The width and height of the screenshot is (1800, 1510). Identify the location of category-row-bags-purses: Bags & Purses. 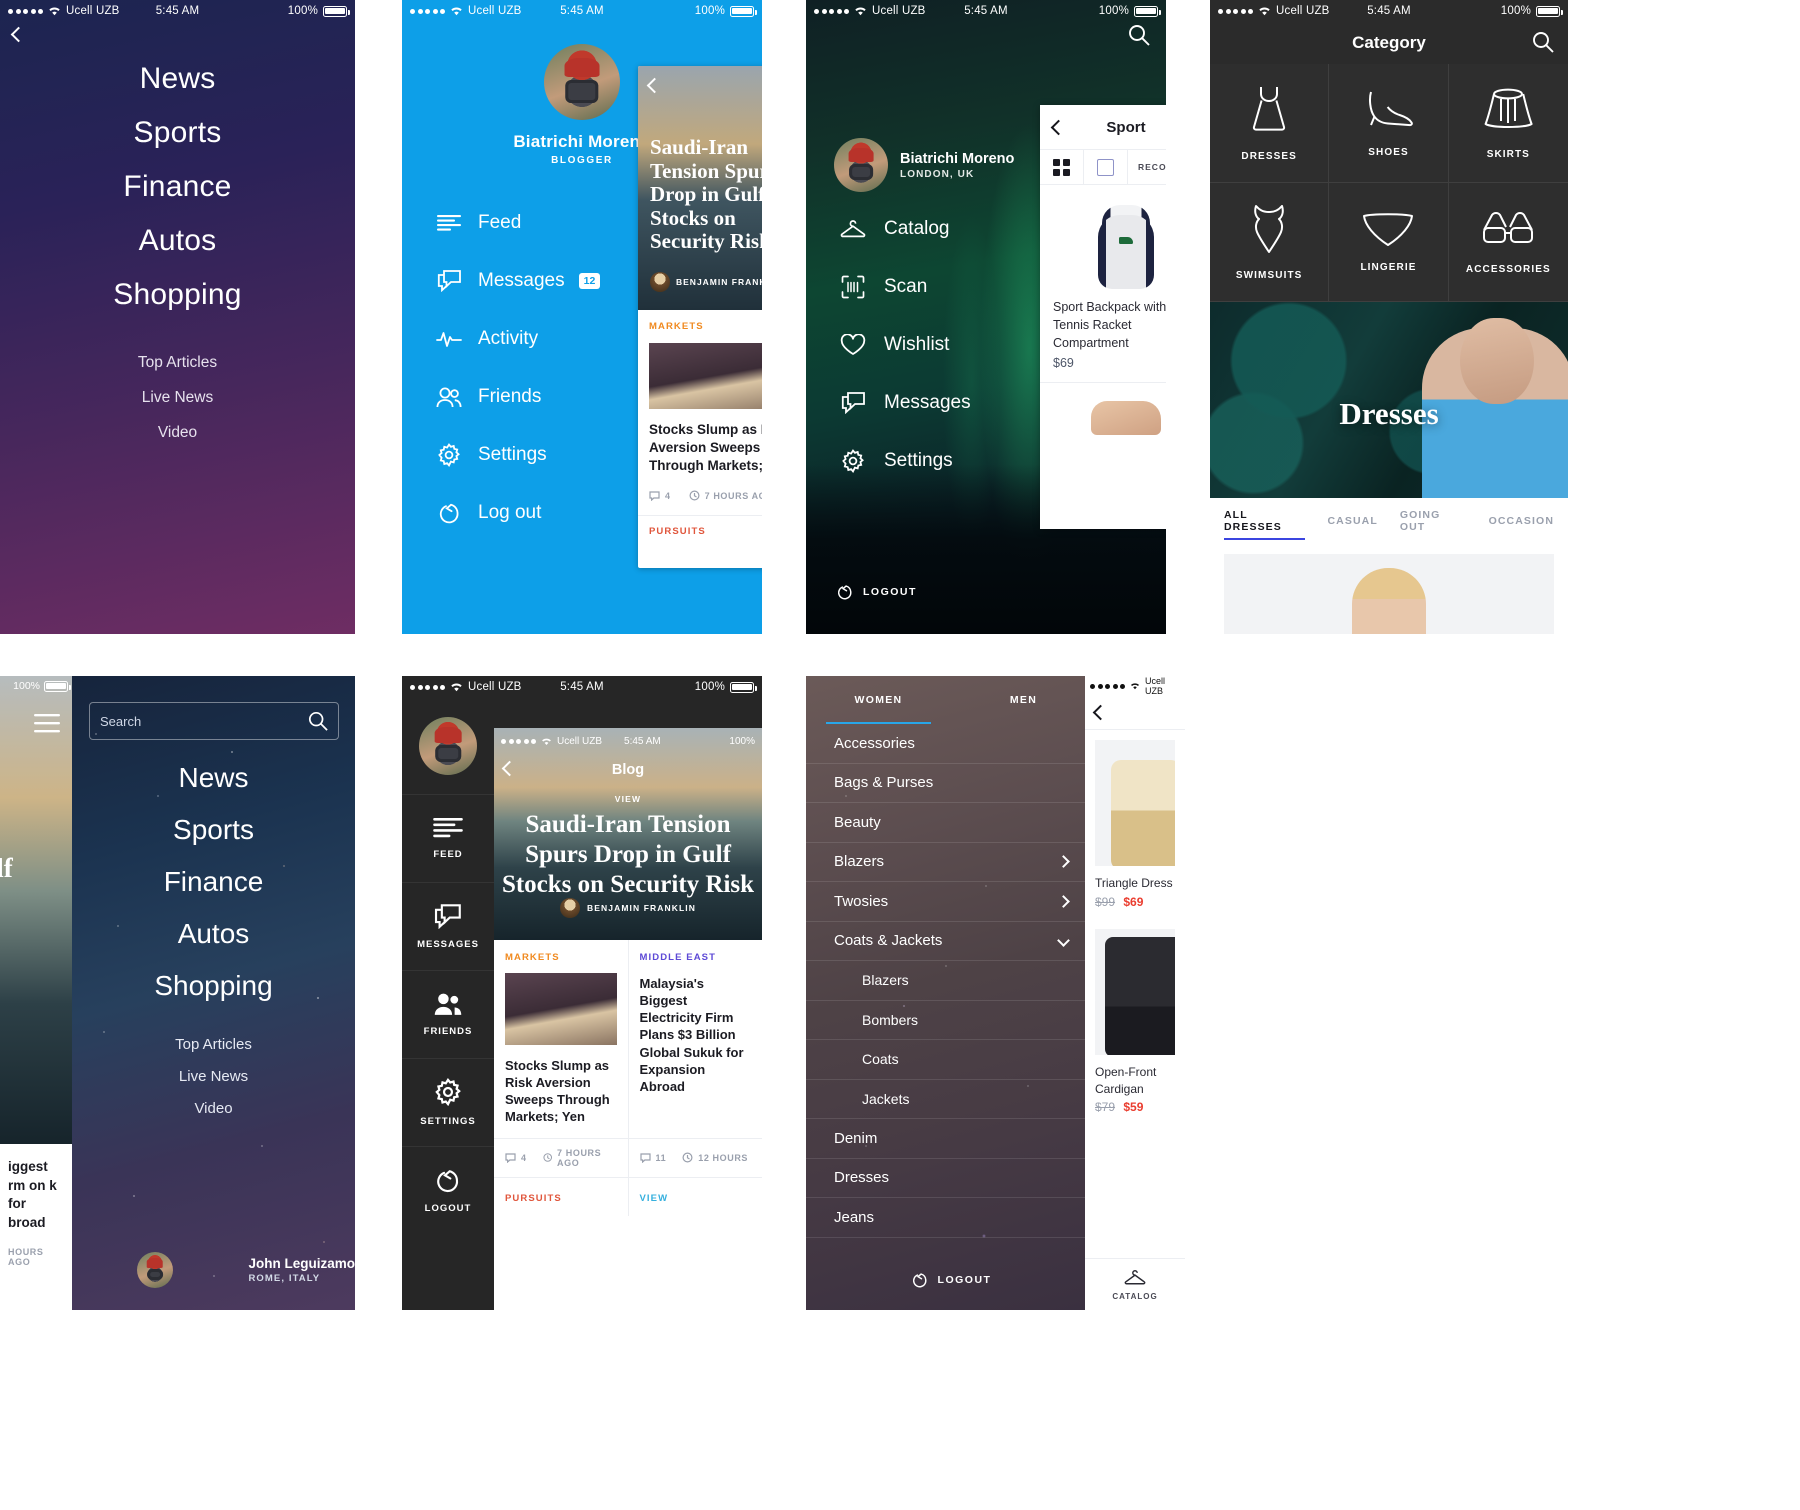
(951, 783).